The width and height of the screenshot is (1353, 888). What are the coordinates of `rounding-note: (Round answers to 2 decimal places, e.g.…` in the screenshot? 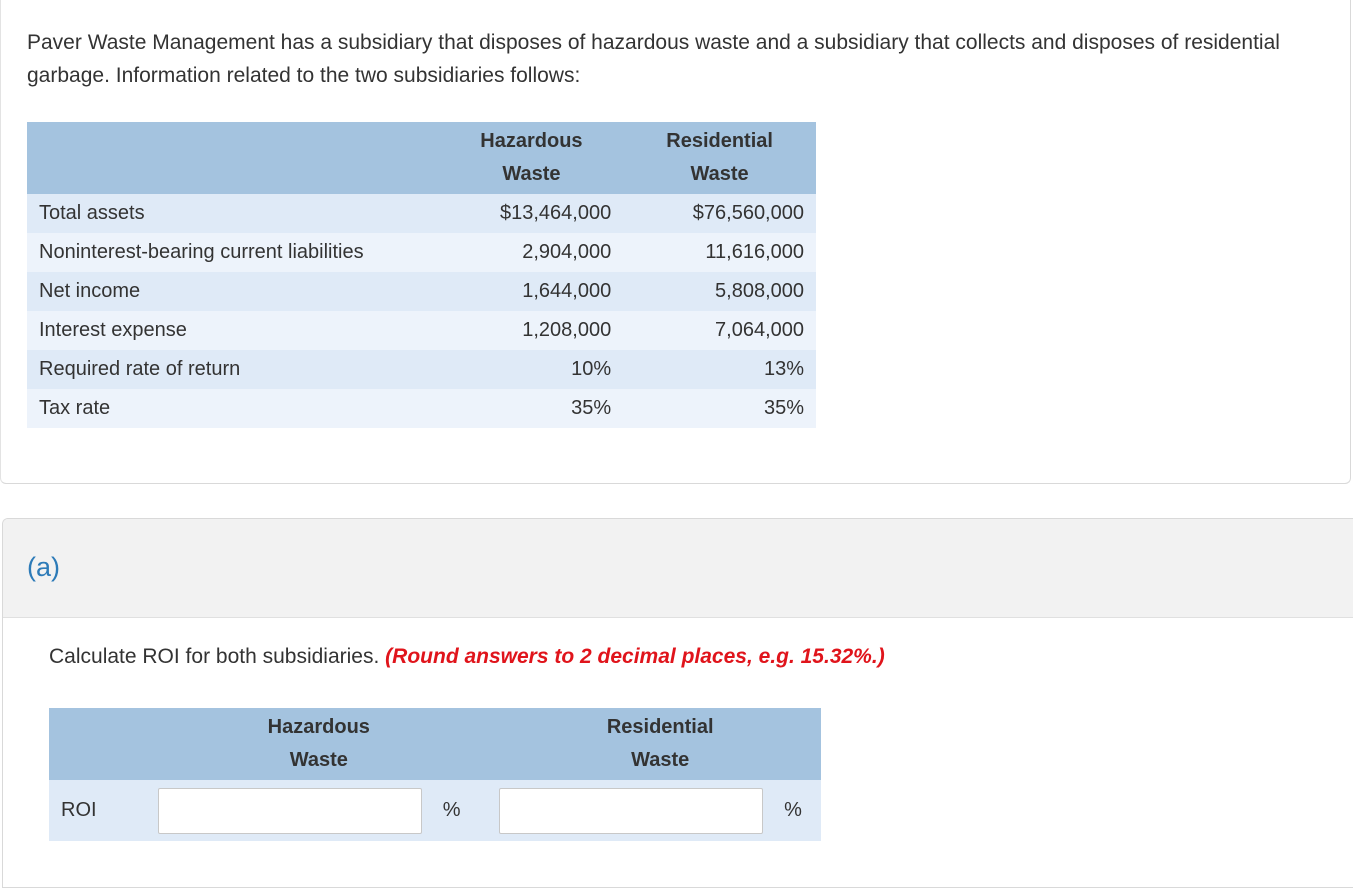 It's located at (635, 656).